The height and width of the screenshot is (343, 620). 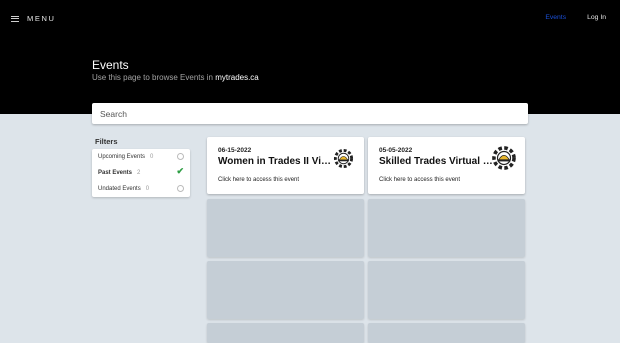 I want to click on page-subtitle-text: Use this page to browse Events in, so click(x=154, y=77).